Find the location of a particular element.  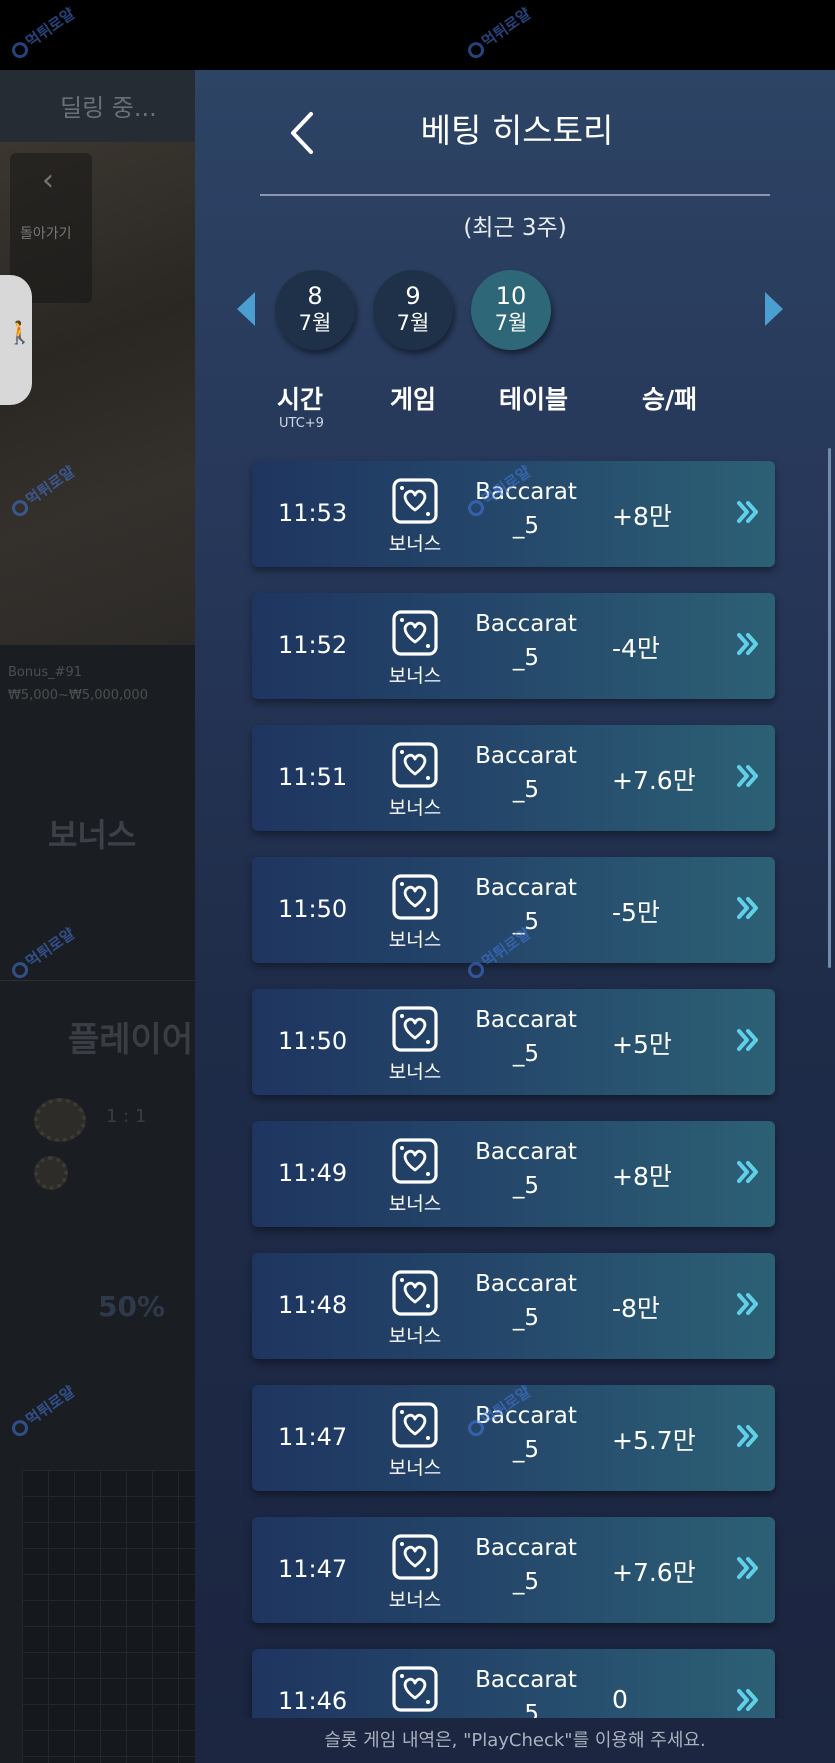

background-percent: 50% is located at coordinates (132, 1306).